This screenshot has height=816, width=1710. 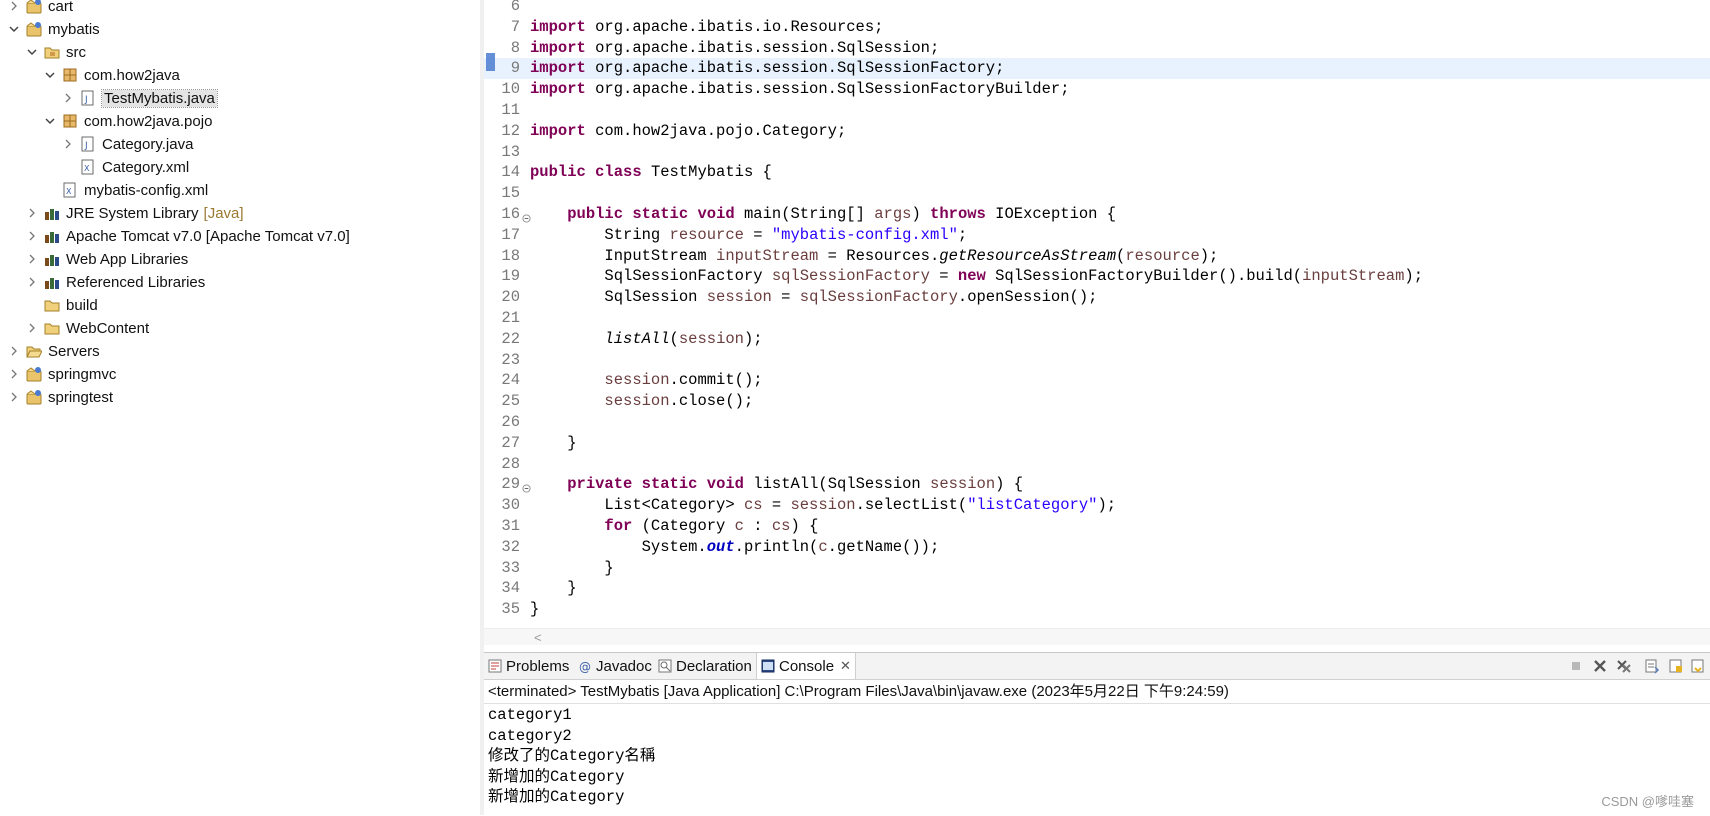 I want to click on source-folder-icon, so click(x=52, y=52).